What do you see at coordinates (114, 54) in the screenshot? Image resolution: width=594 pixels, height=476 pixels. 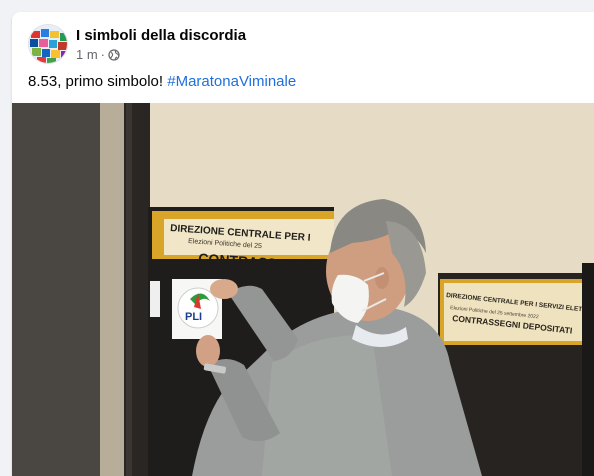 I see `globe-icon` at bounding box center [114, 54].